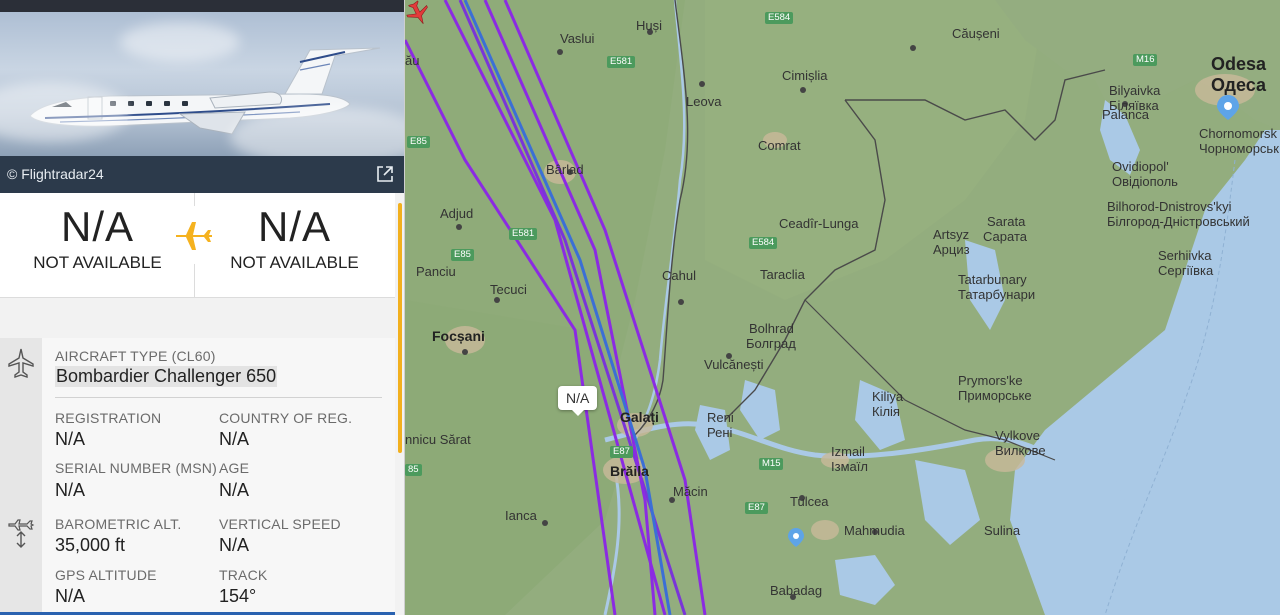  What do you see at coordinates (202, 84) in the screenshot?
I see `aircraft-photo` at bounding box center [202, 84].